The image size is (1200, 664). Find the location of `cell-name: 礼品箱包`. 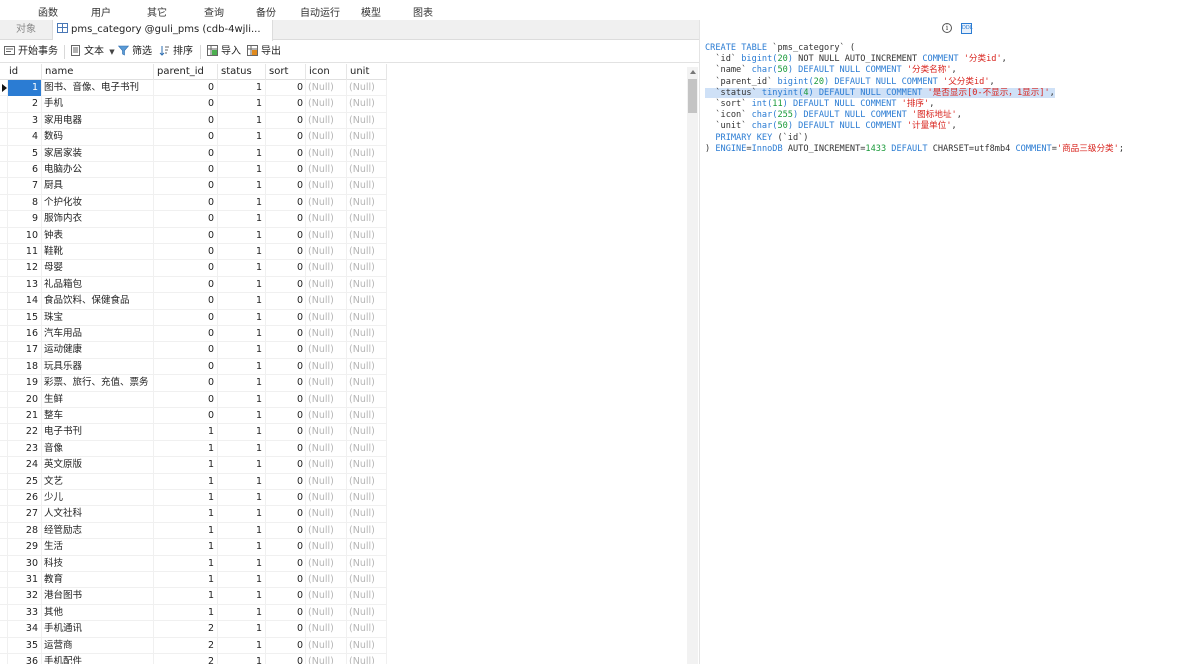

cell-name: 礼品箱包 is located at coordinates (98, 284).